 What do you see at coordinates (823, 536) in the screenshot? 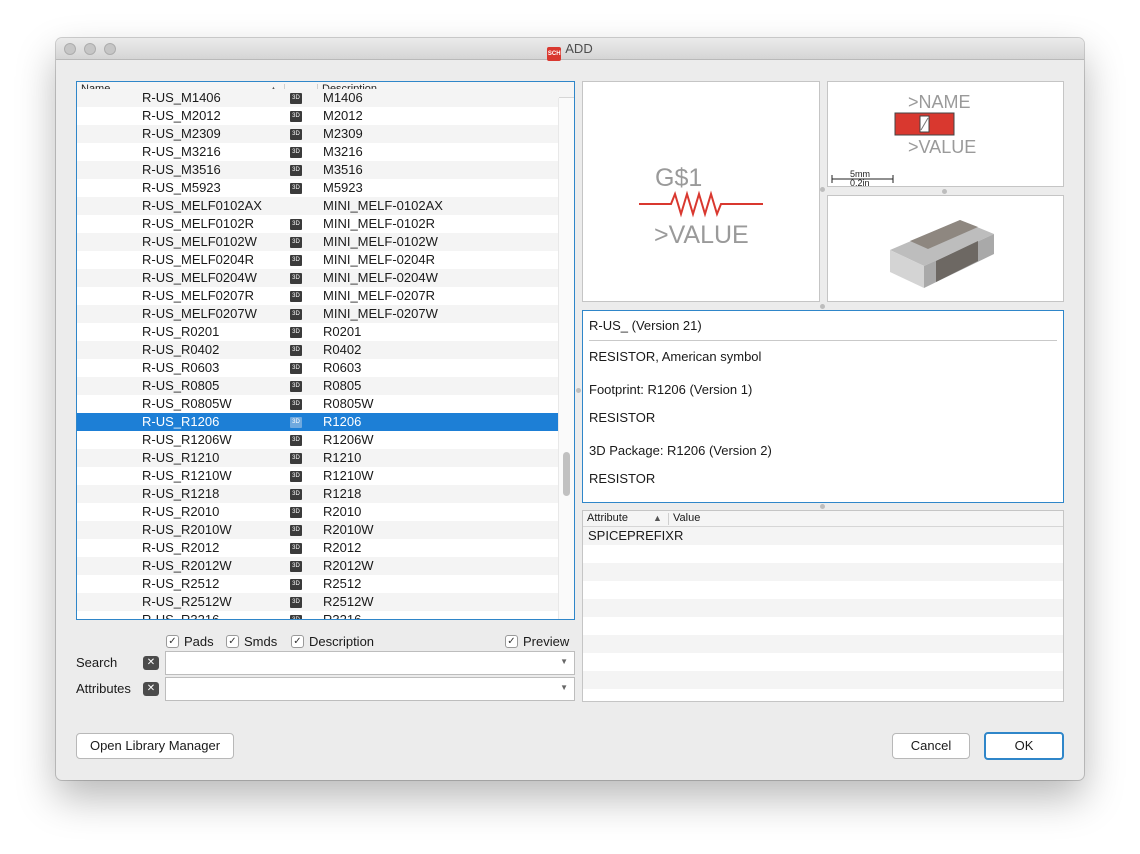
I see `attribute-row: SPICEPREFIX R` at bounding box center [823, 536].